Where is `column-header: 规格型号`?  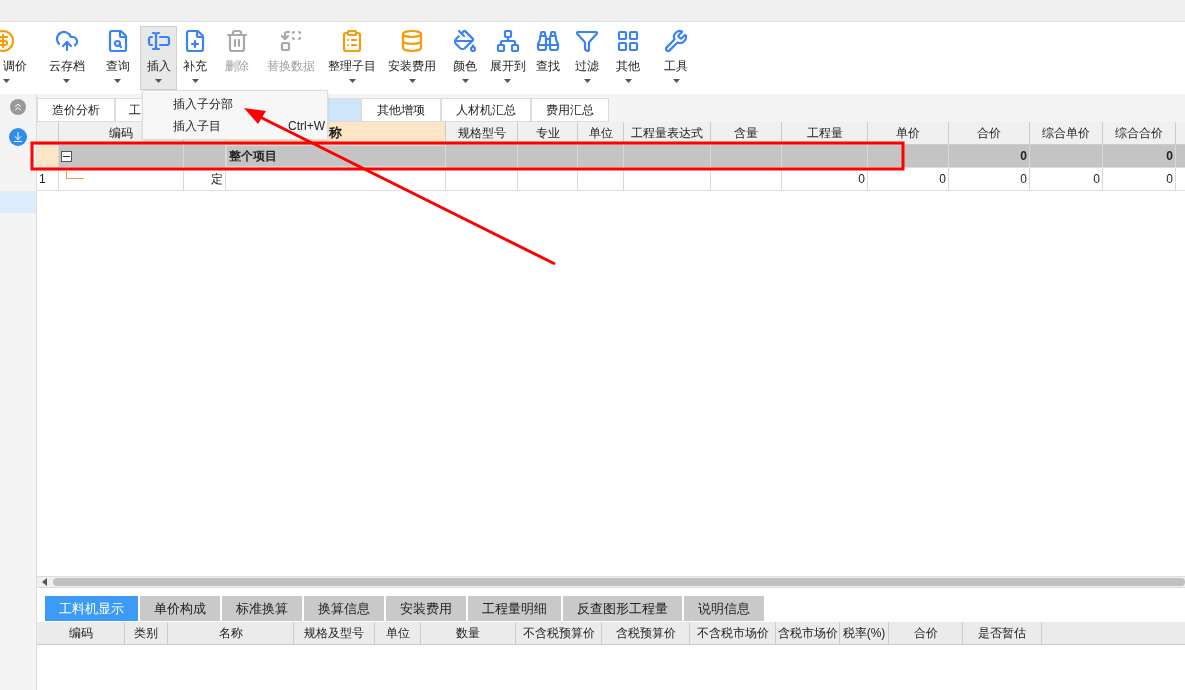
column-header: 规格型号 is located at coordinates (482, 133).